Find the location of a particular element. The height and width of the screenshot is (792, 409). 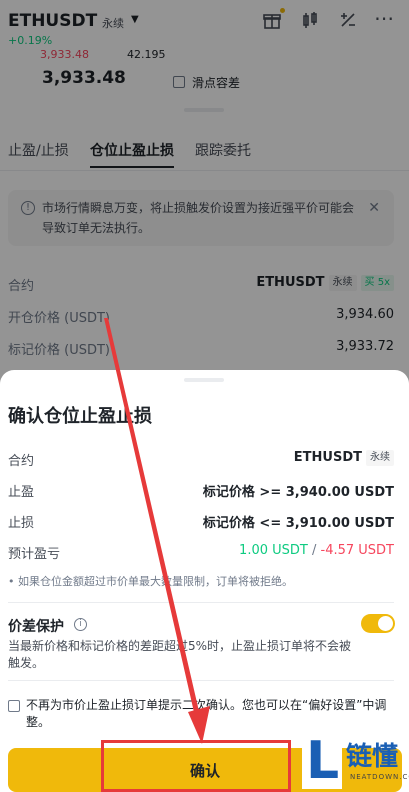

estimated-pnl-value: 1.00 USDT / -4.57 USDT is located at coordinates (316, 550).